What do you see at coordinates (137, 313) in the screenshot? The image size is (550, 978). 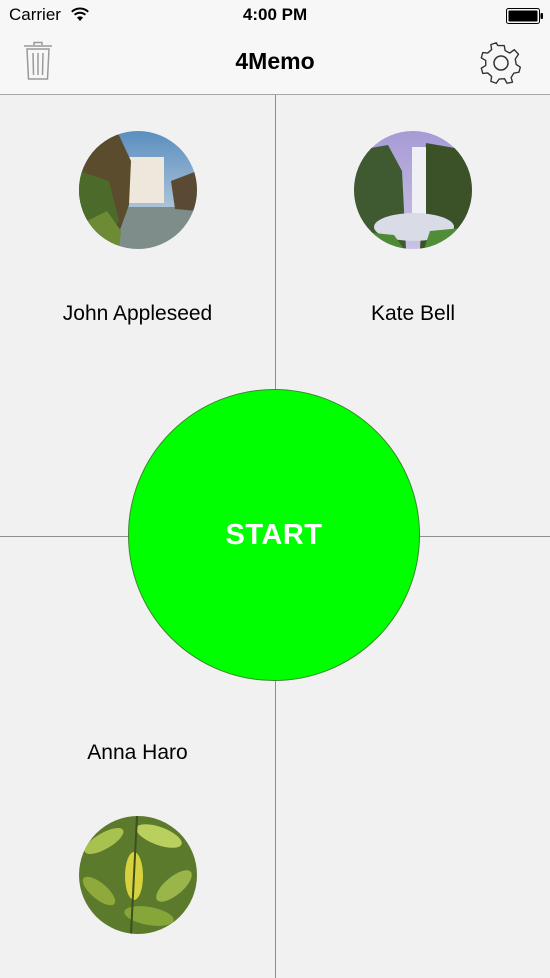 I see `contact-name: John Appleseed` at bounding box center [137, 313].